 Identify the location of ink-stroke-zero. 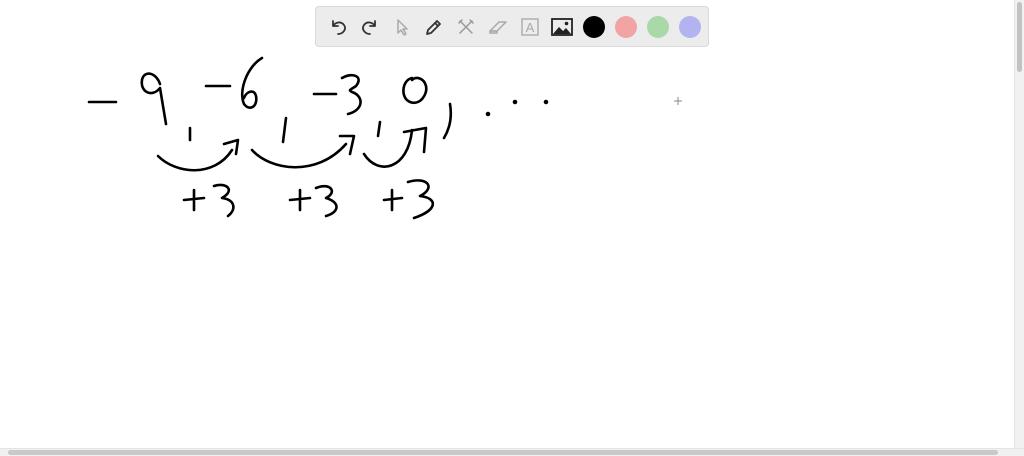
(415, 90).